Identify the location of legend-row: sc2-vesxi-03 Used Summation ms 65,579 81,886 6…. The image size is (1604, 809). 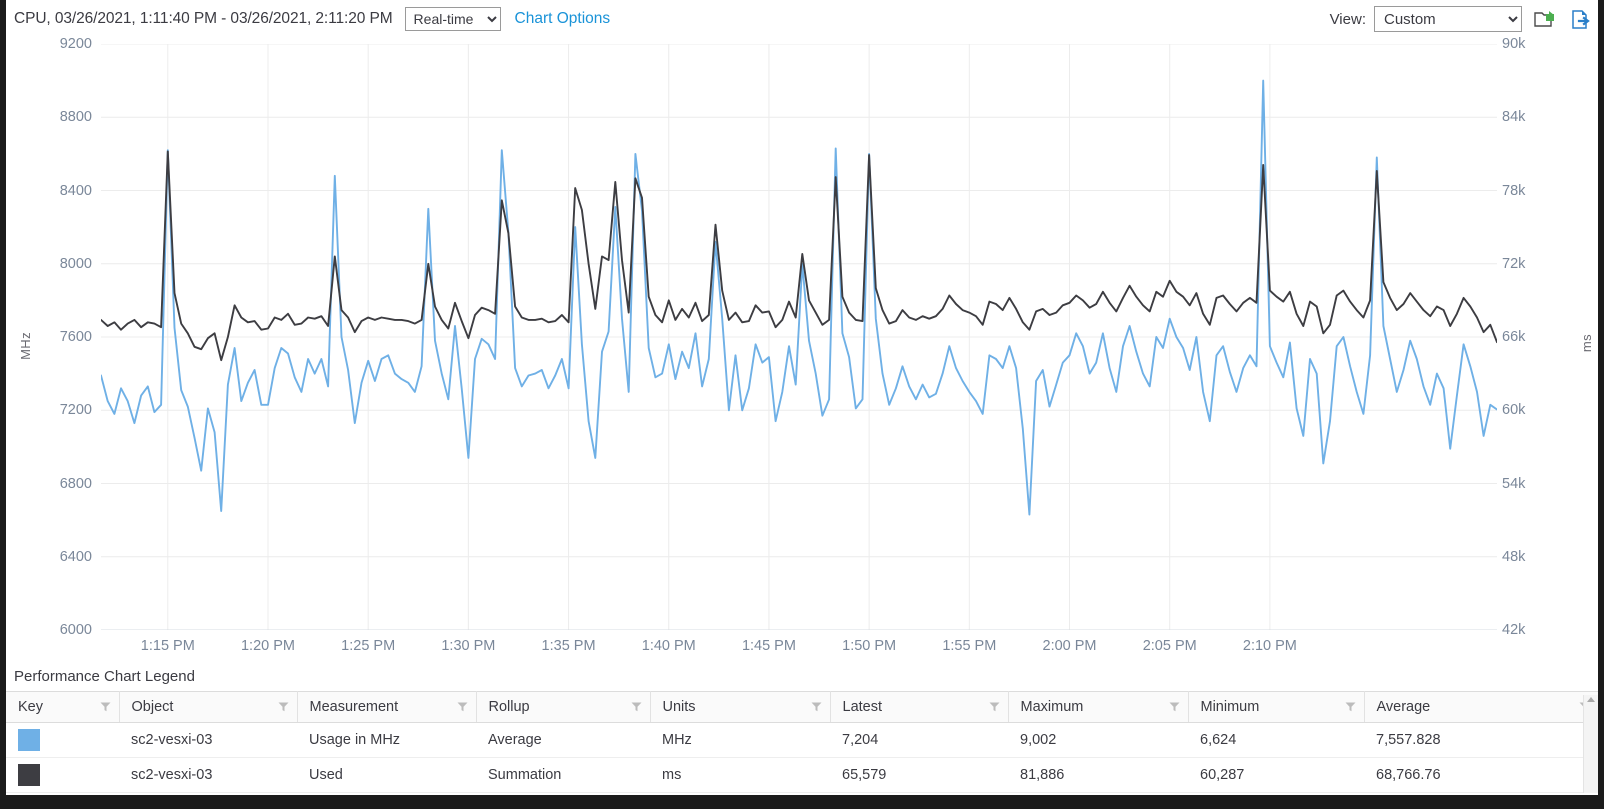
(802, 775).